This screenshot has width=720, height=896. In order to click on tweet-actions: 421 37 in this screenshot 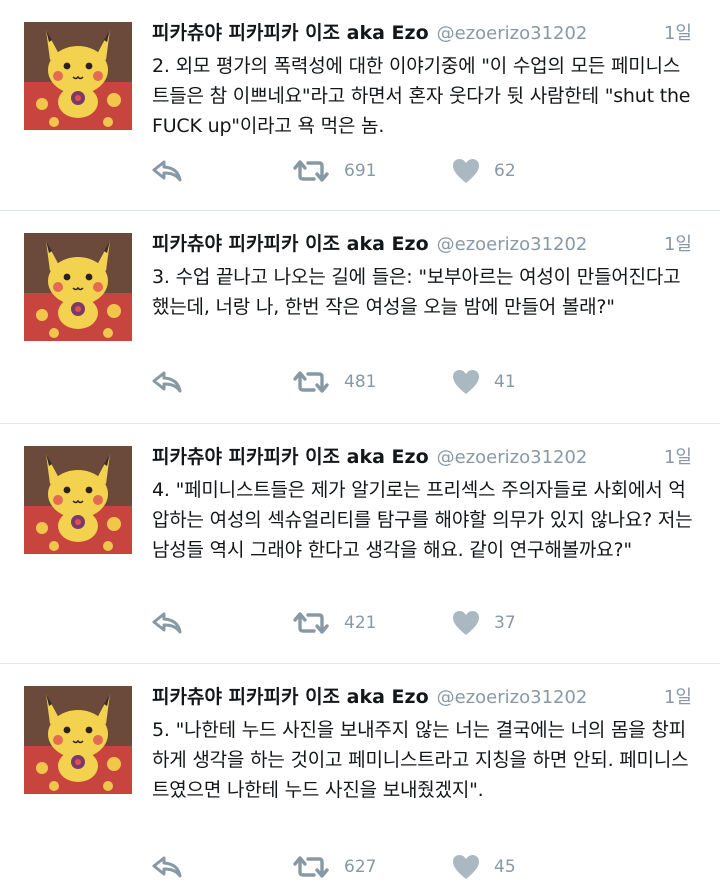, I will do `click(424, 623)`.